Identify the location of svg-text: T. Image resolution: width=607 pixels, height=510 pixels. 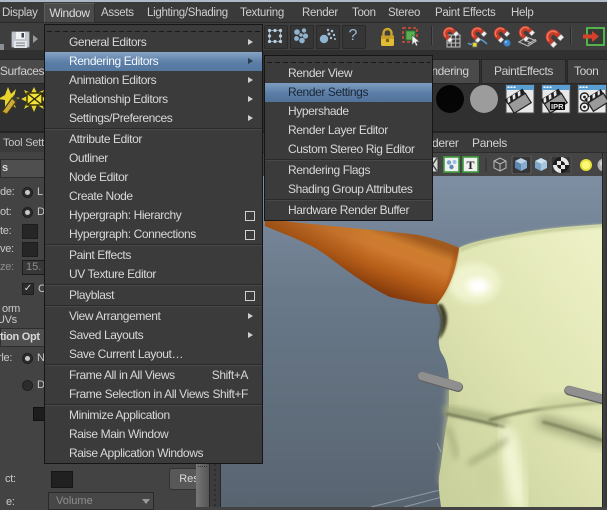
(471, 165).